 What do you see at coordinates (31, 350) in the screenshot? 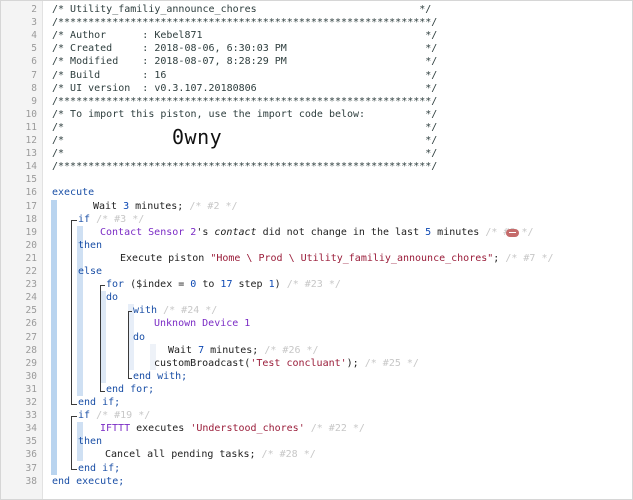
I see `line-number: 28` at bounding box center [31, 350].